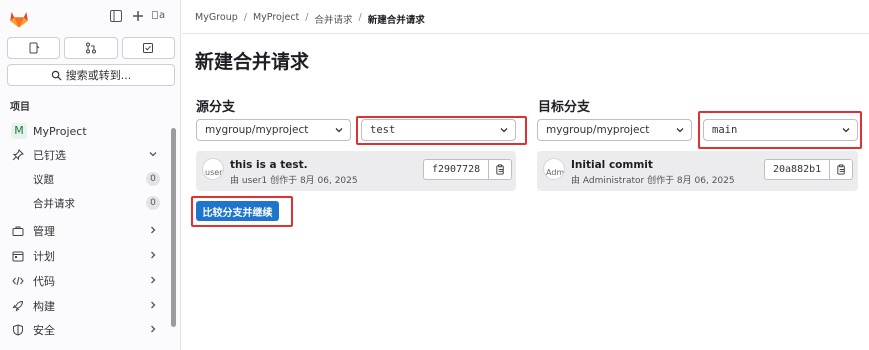 The image size is (869, 350). Describe the element at coordinates (161, 17) in the screenshot. I see `user-avatar: a` at that location.